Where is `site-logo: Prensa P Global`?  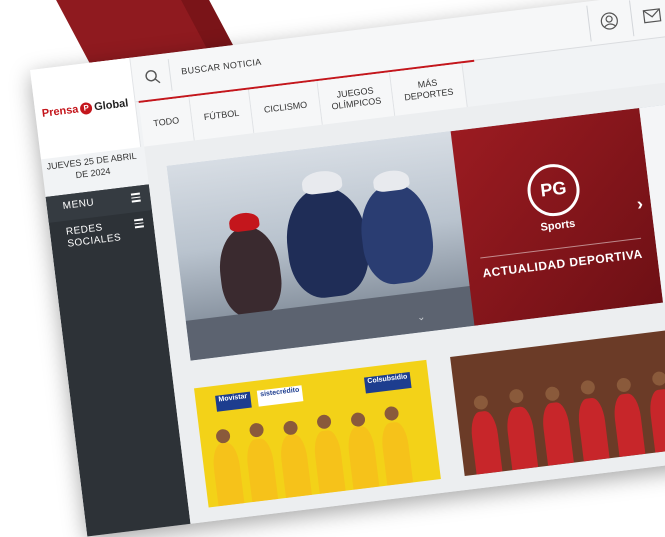
site-logo: Prensa P Global is located at coordinates (86, 108).